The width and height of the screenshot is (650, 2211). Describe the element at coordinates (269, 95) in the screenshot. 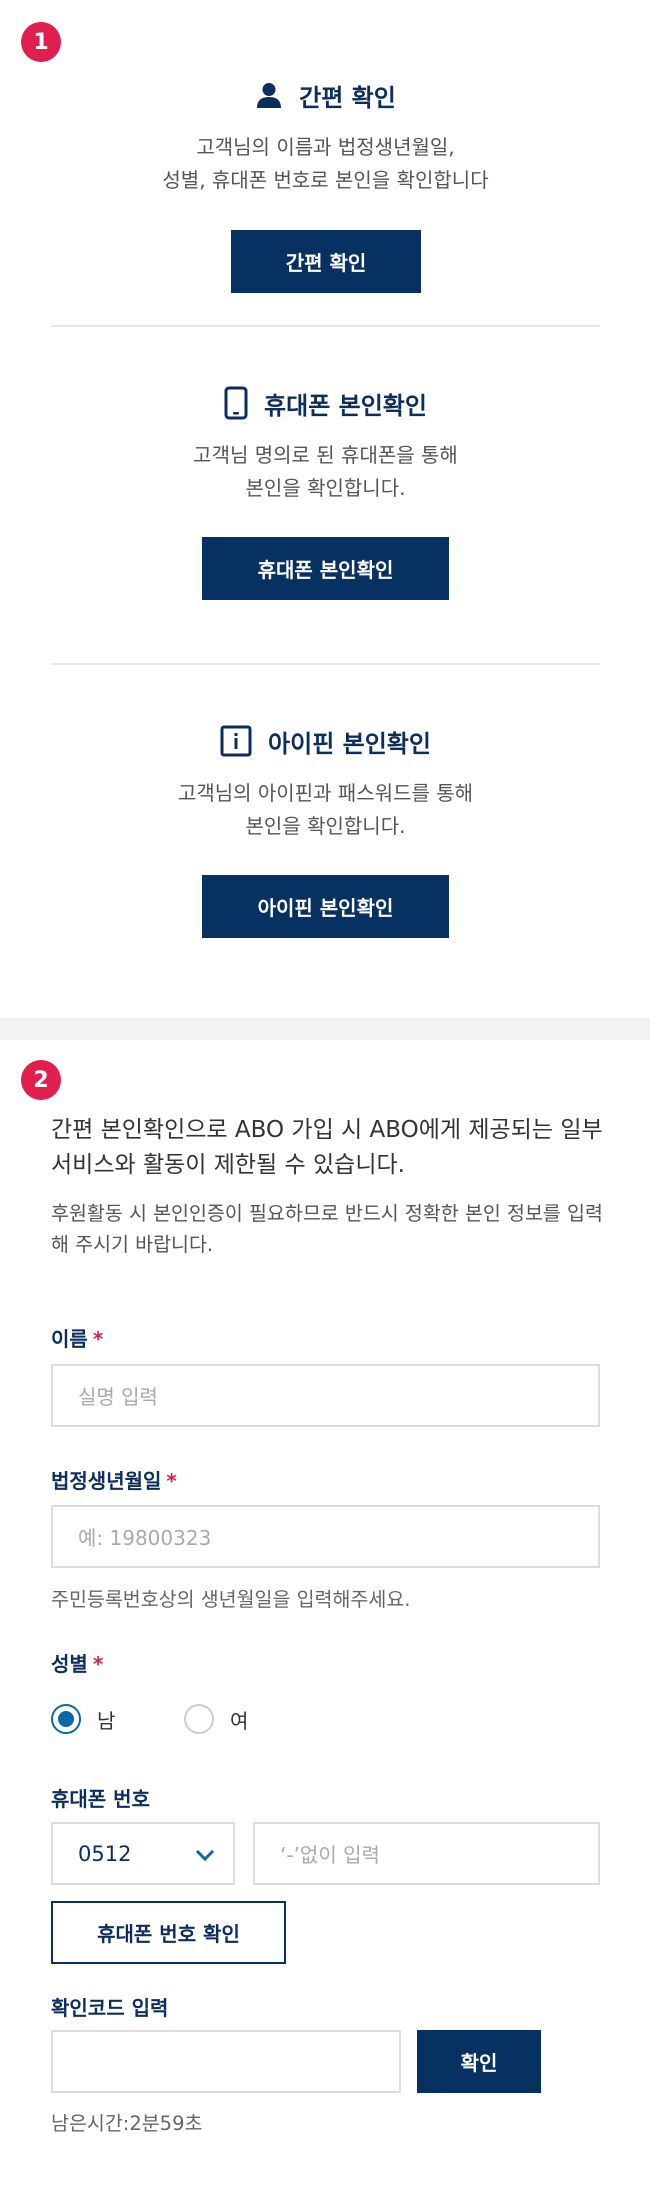

I see `person-icon` at that location.